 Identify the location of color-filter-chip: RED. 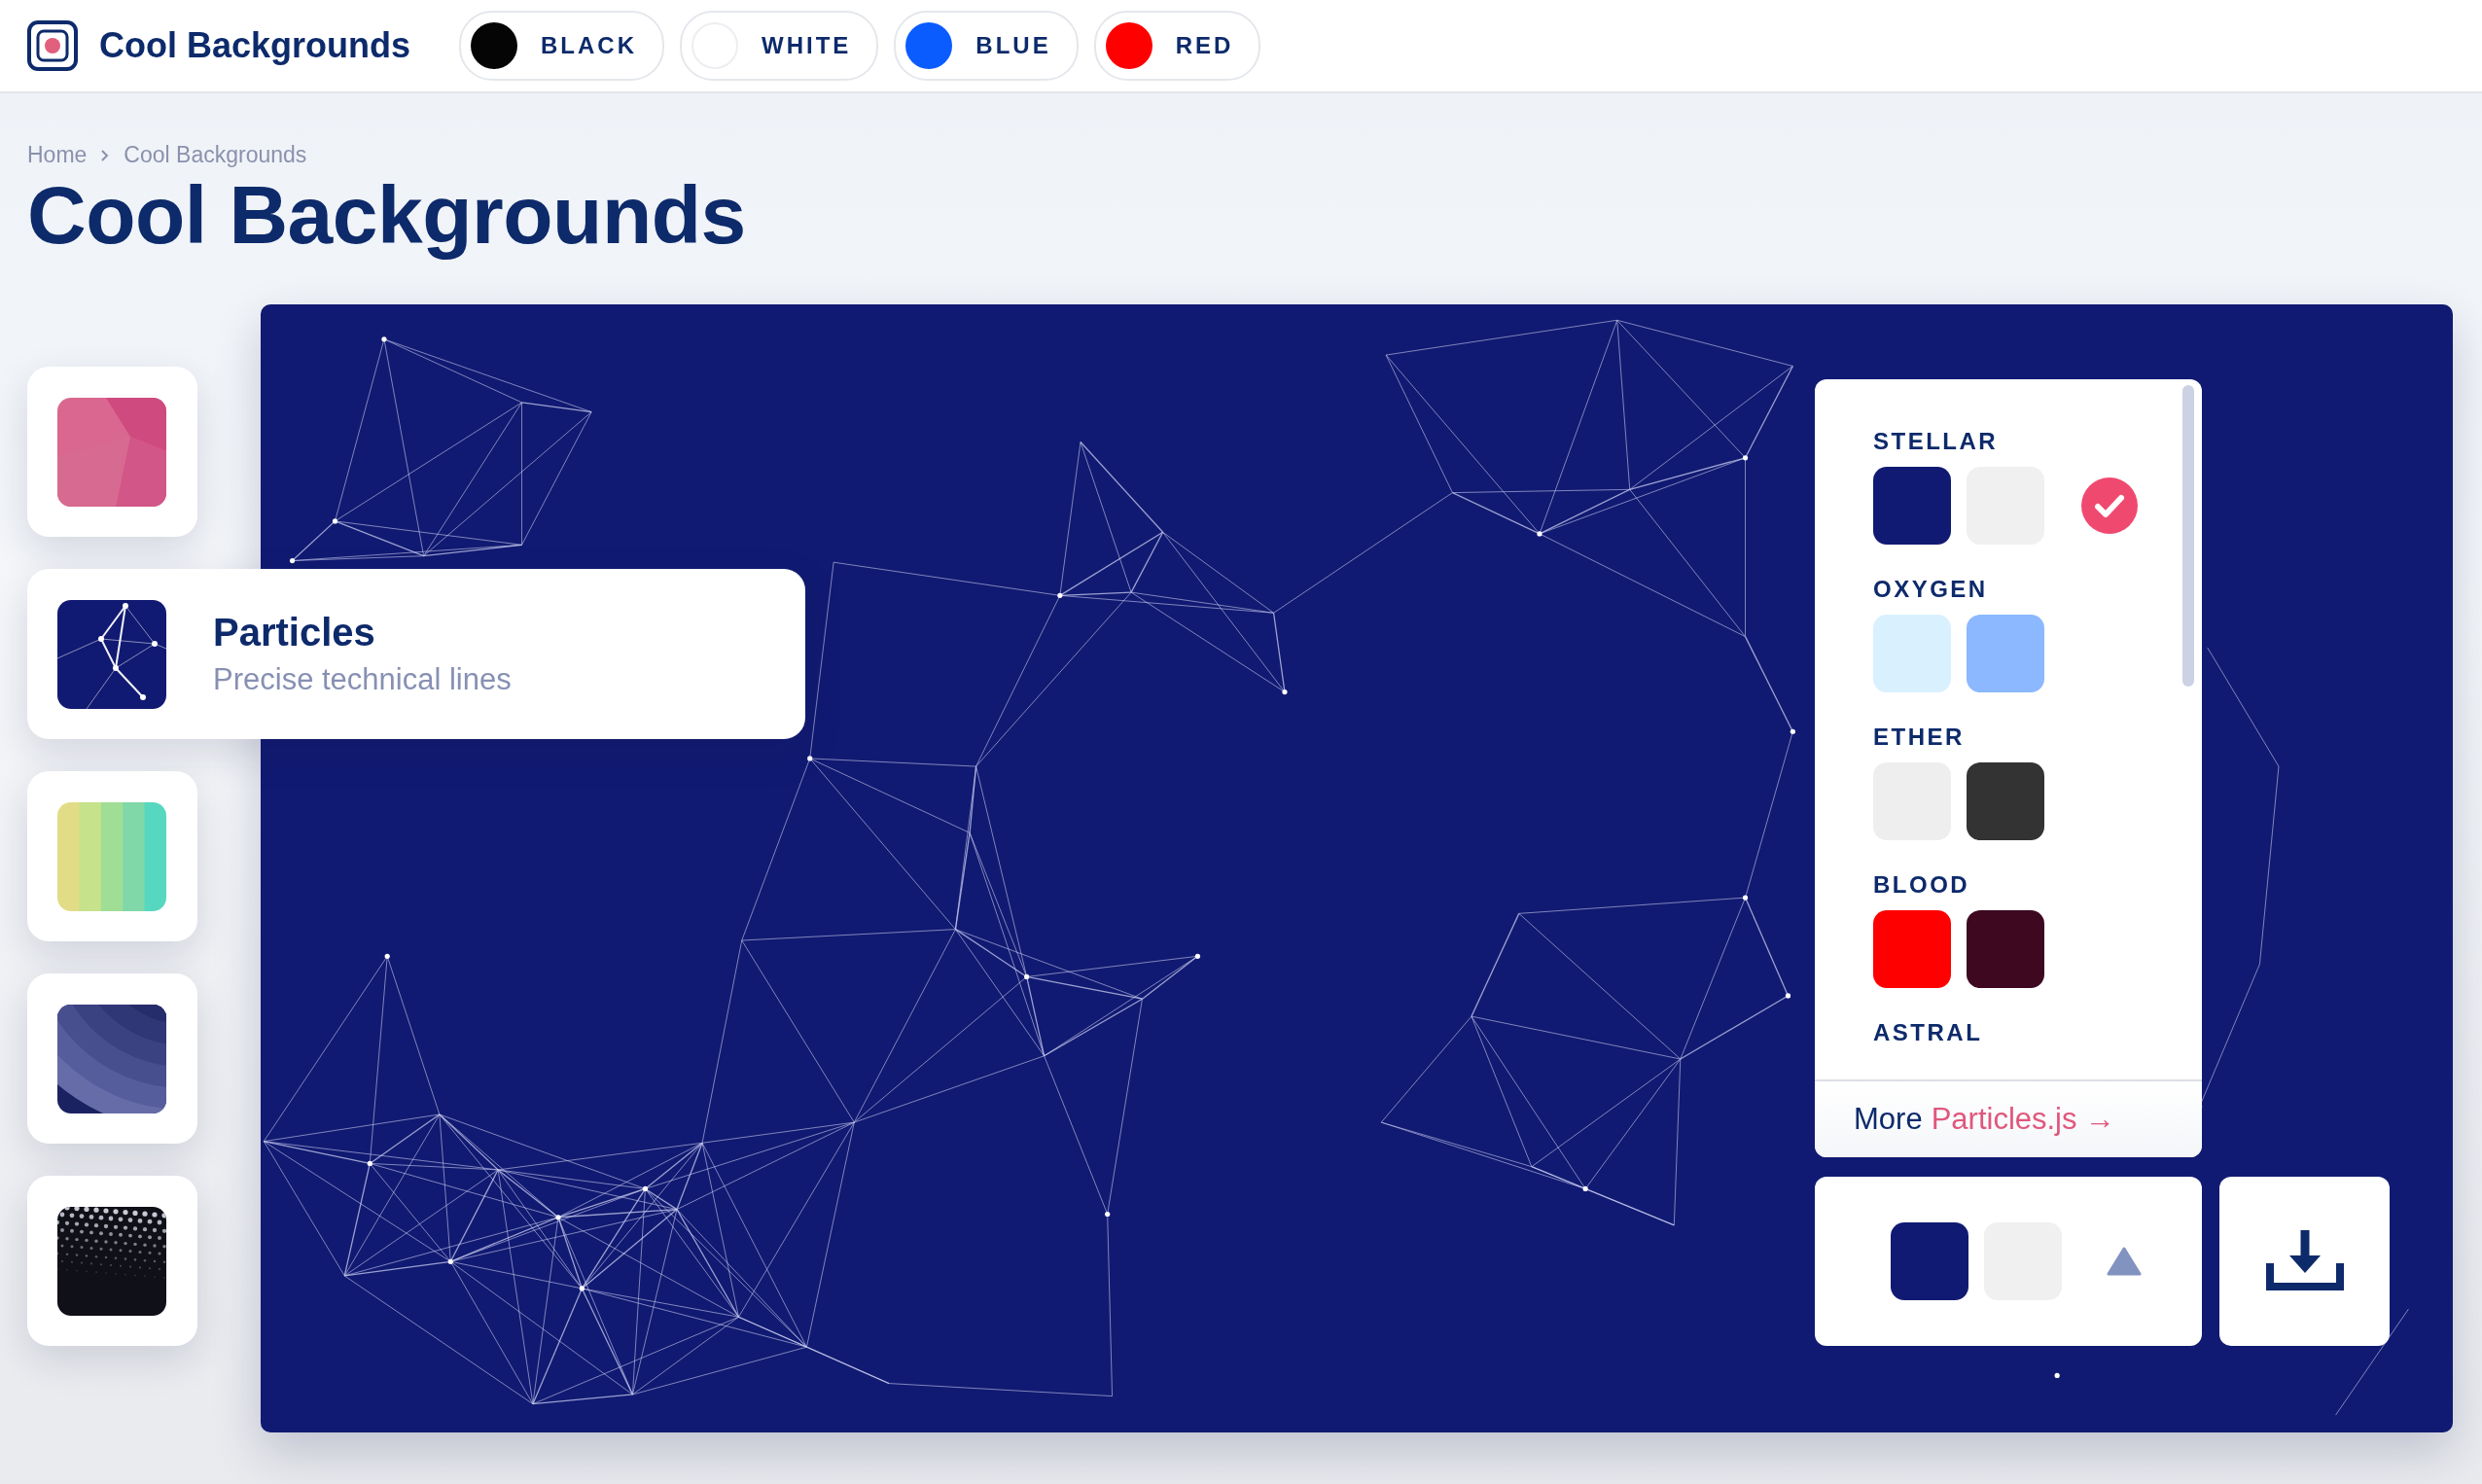
(1177, 46).